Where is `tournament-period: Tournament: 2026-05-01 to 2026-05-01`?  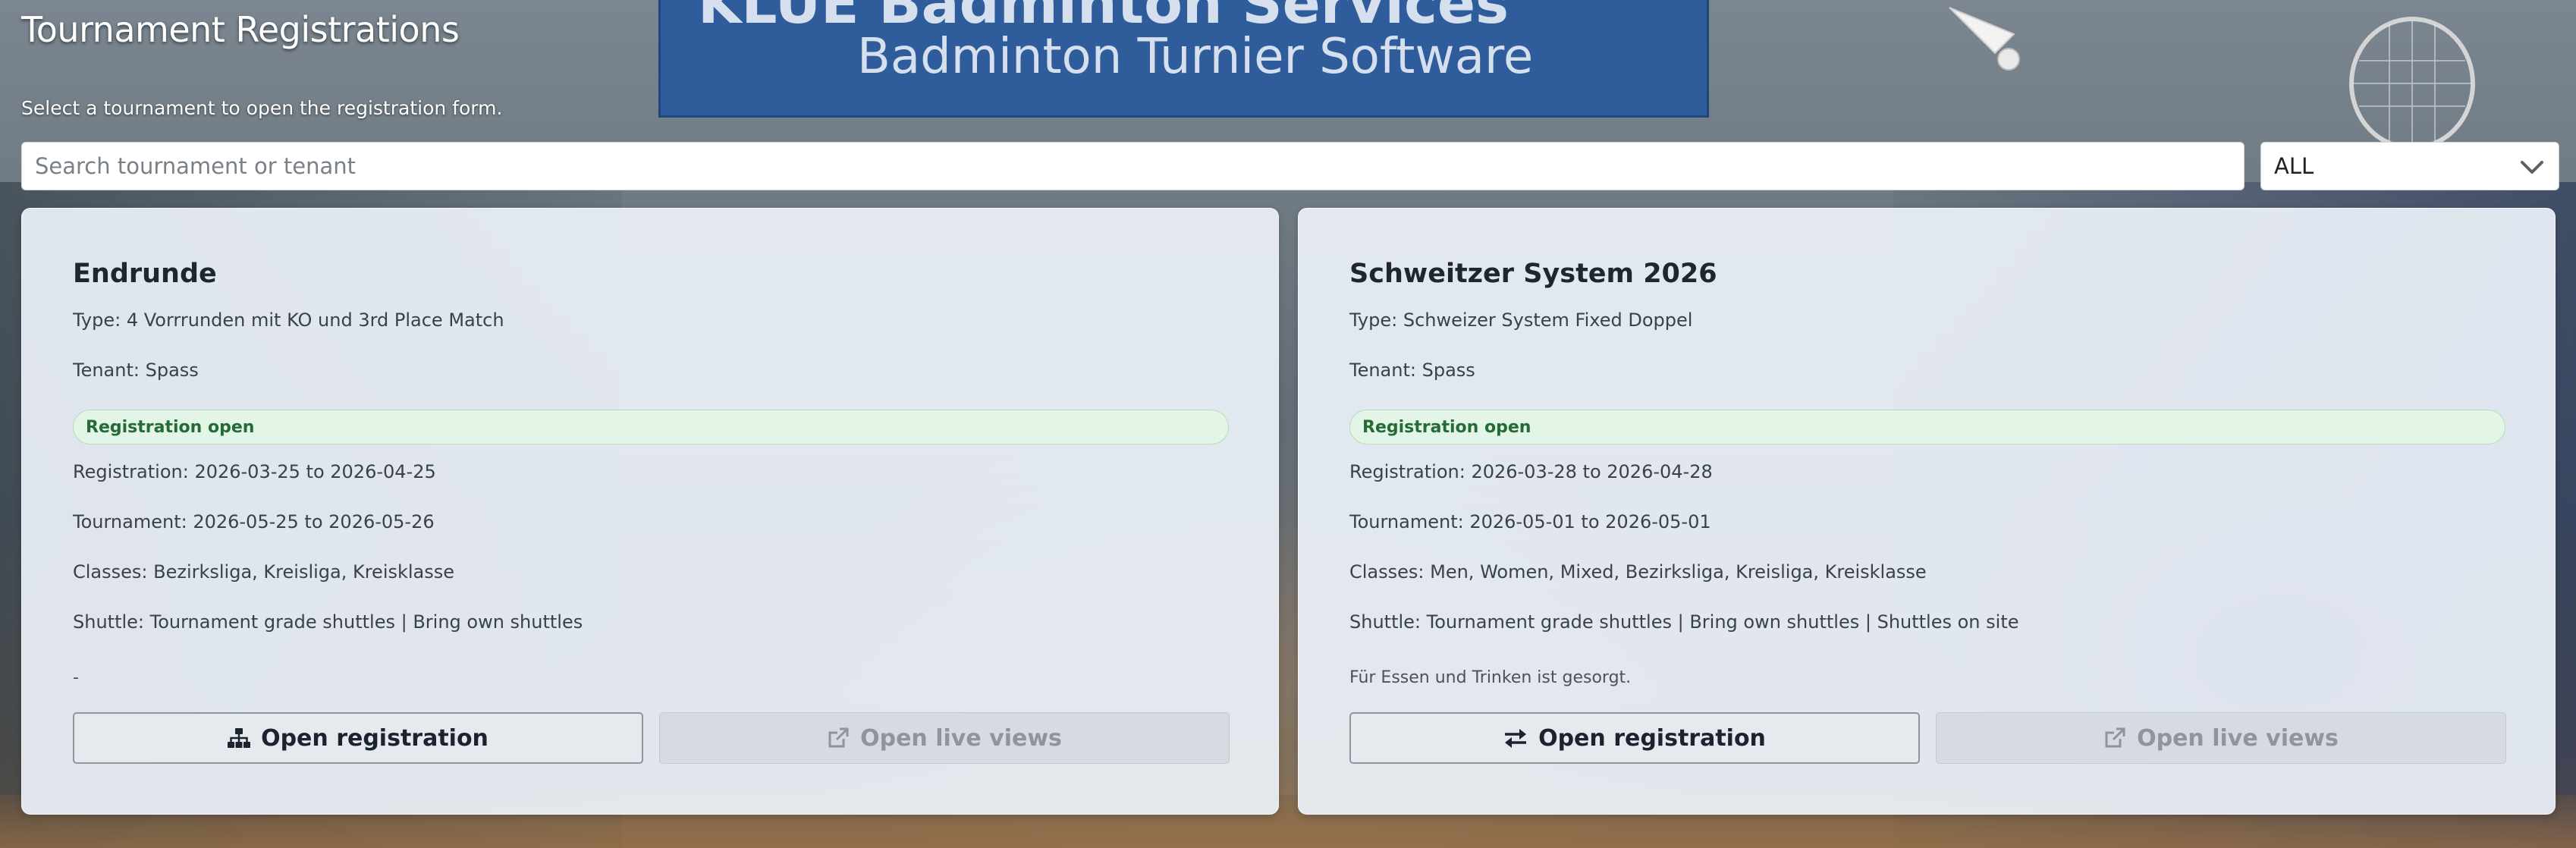
tournament-period: Tournament: 2026-05-01 to 2026-05-01 is located at coordinates (1530, 521).